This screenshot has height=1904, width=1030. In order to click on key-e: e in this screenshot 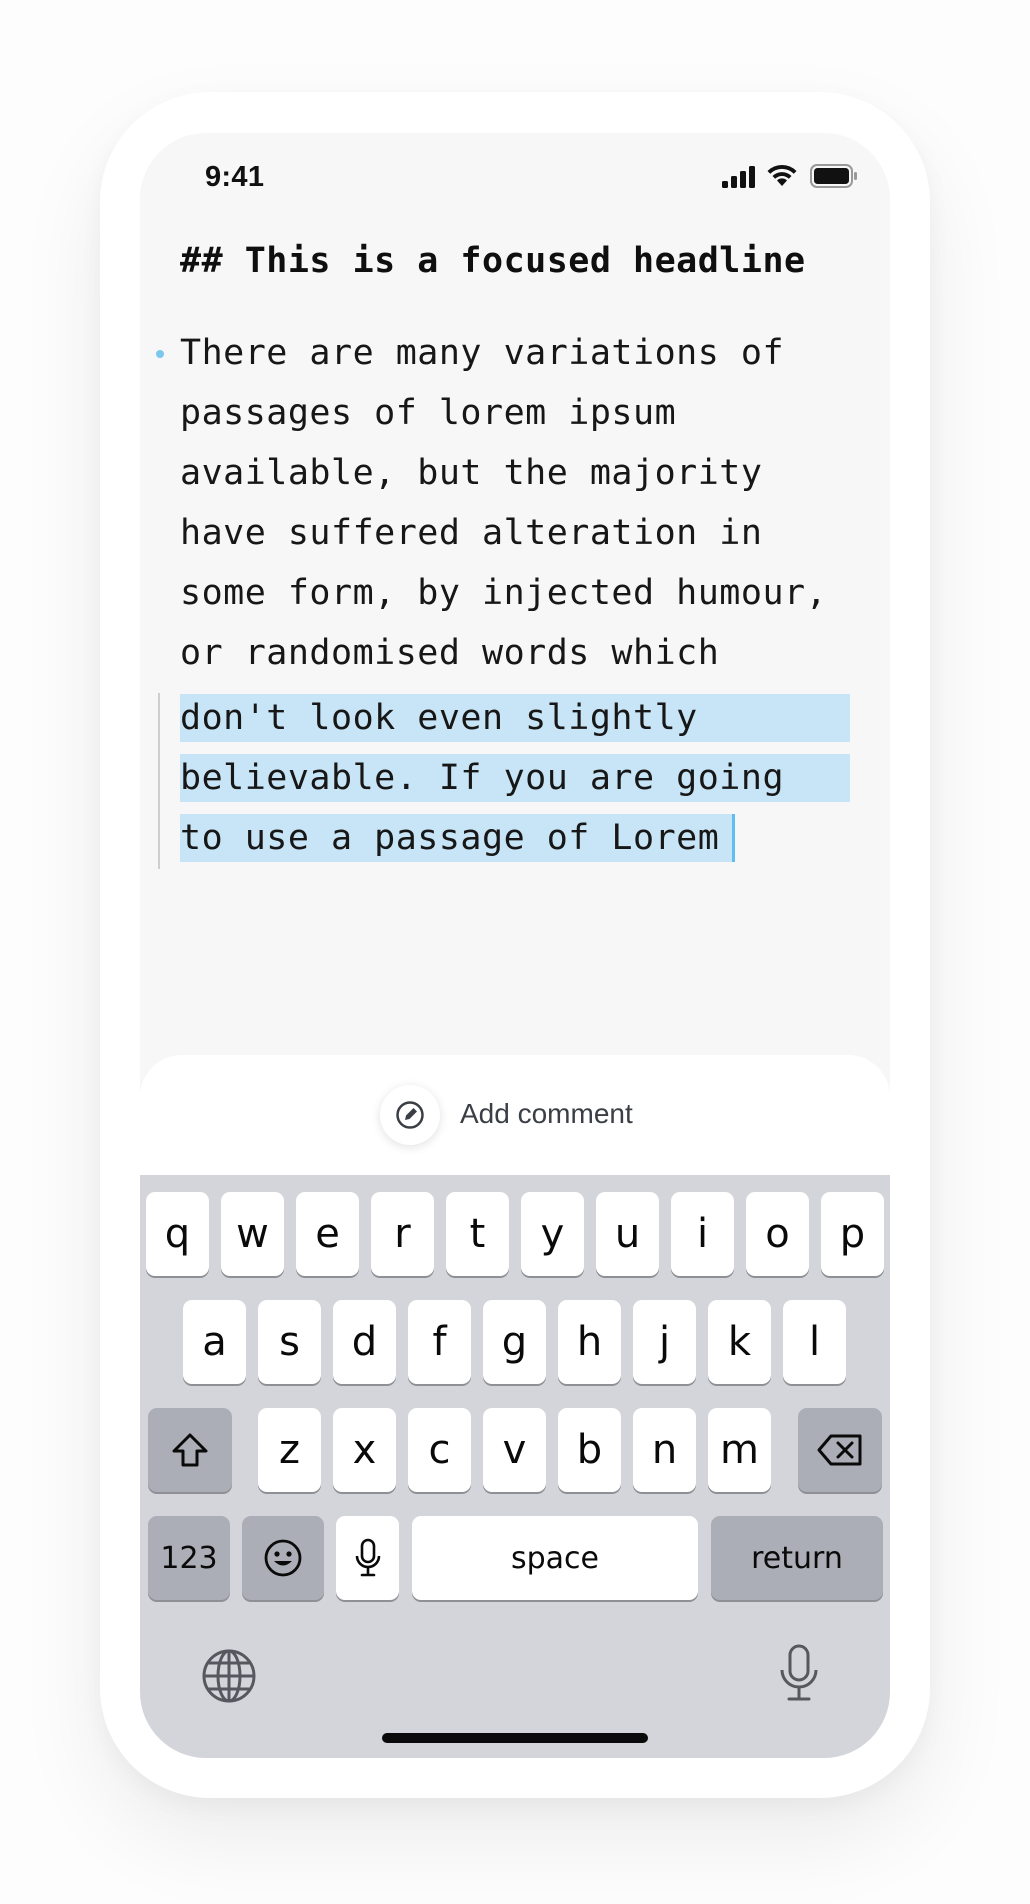, I will do `click(327, 1234)`.